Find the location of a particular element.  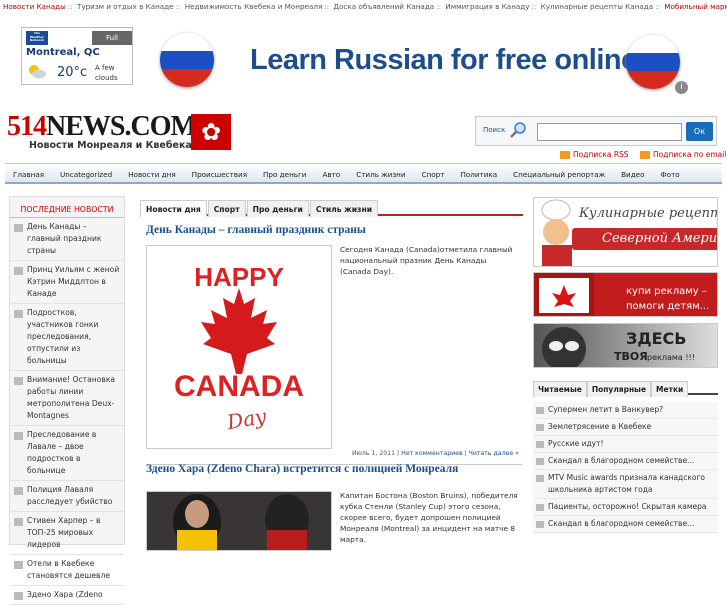

tab-news-of-day: Новости дня is located at coordinates (173, 208).